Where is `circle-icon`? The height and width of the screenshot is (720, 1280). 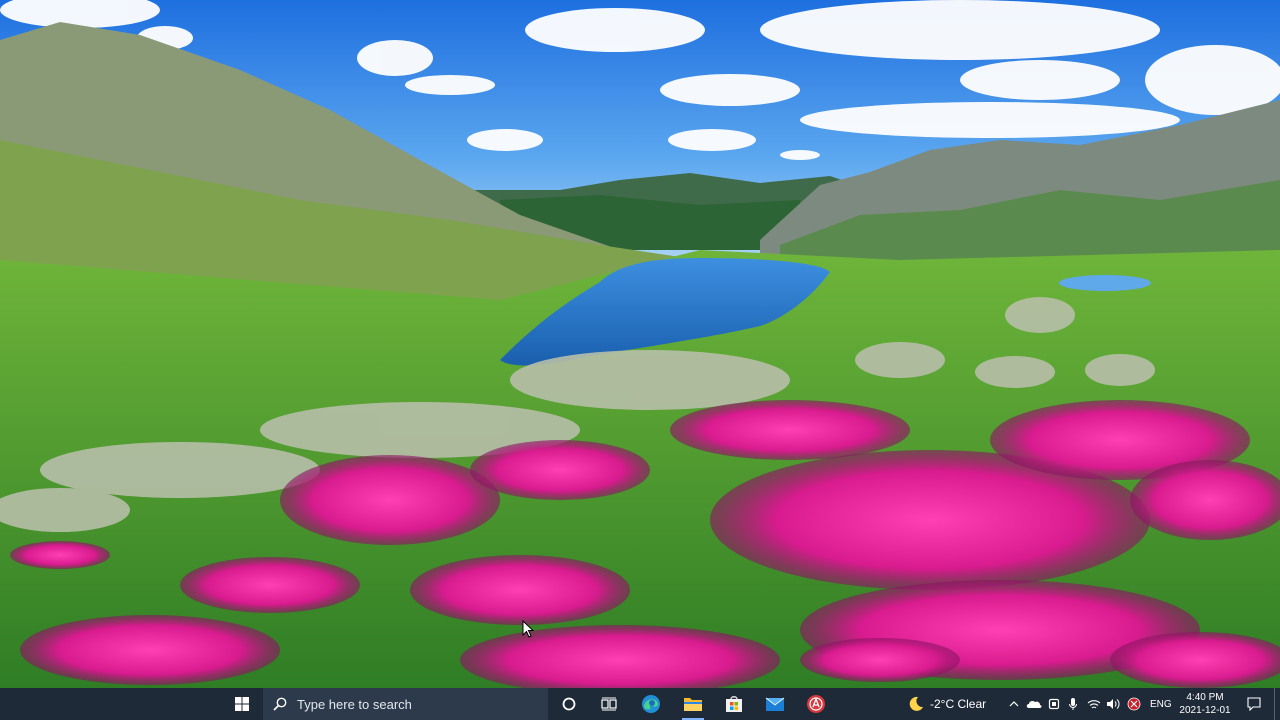 circle-icon is located at coordinates (569, 704).